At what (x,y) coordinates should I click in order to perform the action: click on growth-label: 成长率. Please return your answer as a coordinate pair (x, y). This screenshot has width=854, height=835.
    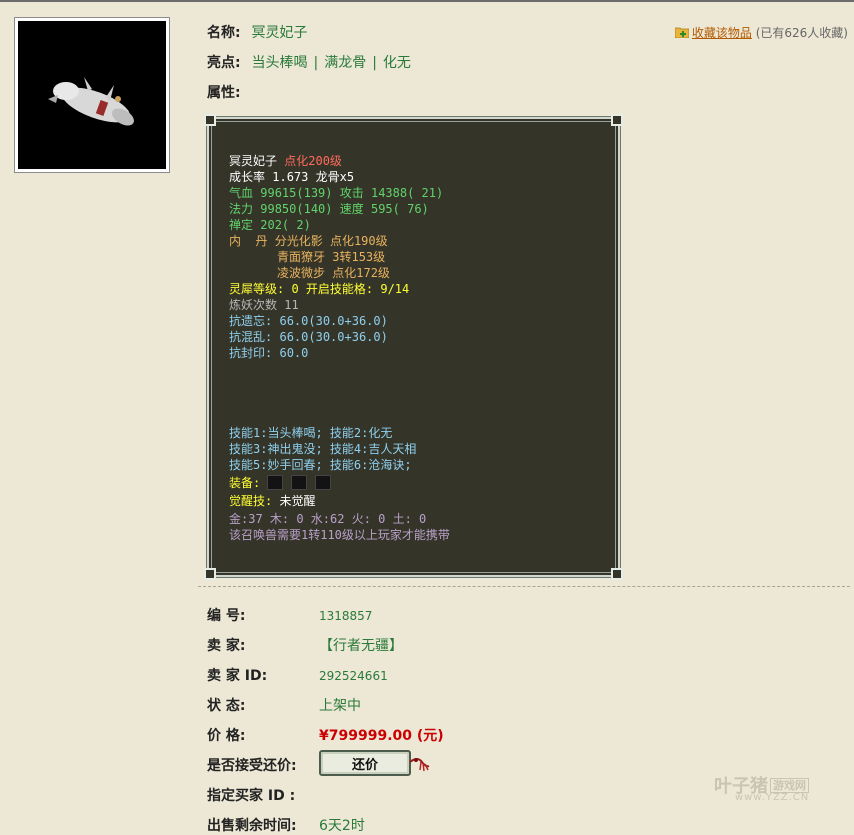
    Looking at the image, I should click on (247, 177).